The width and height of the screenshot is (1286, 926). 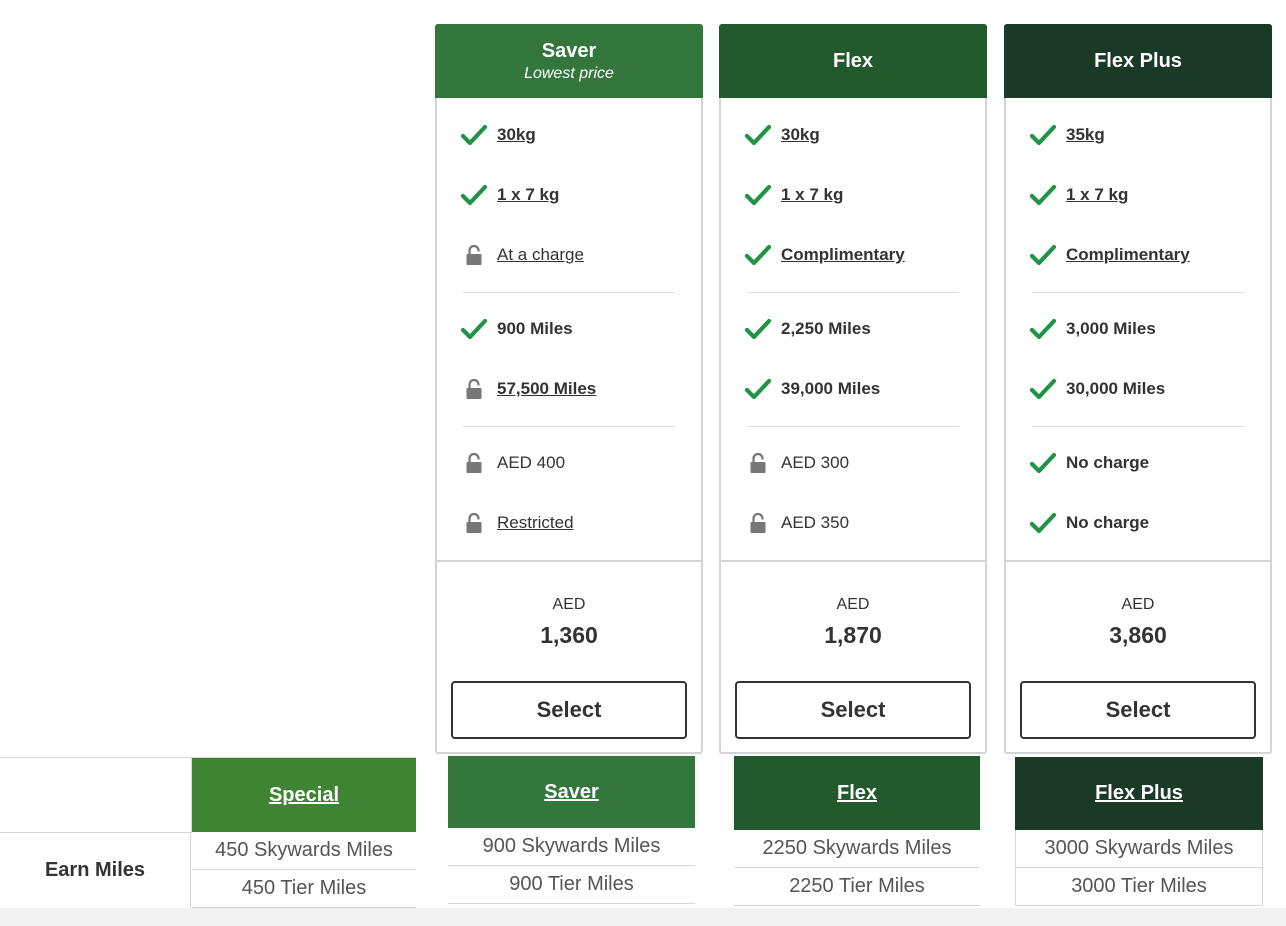 I want to click on miles-column-header-saver: Saver, so click(x=571, y=792).